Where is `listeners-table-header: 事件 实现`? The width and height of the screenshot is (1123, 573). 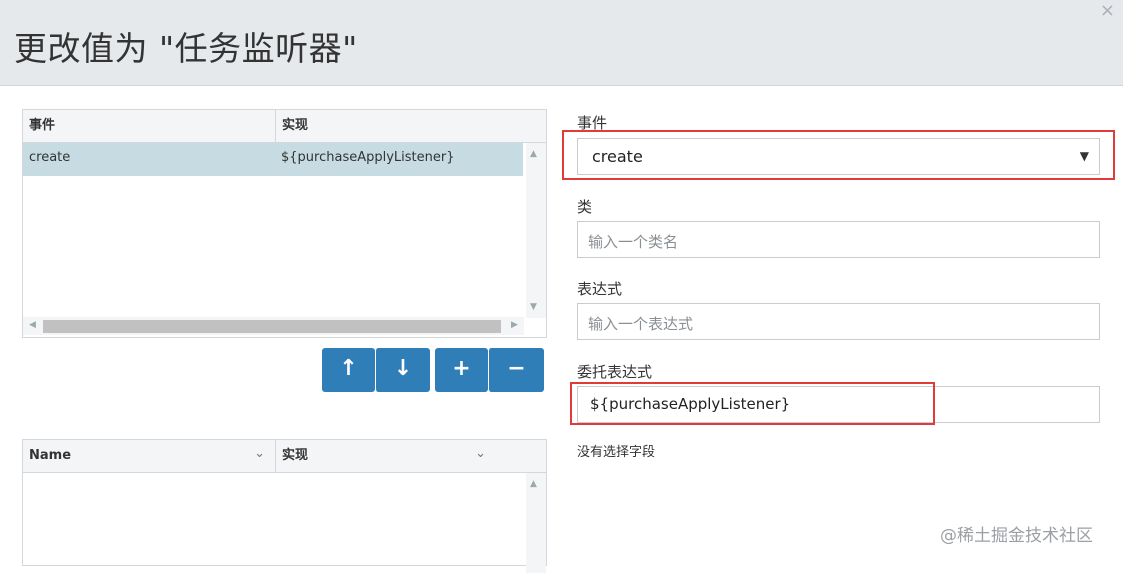 listeners-table-header: 事件 实现 is located at coordinates (284, 126).